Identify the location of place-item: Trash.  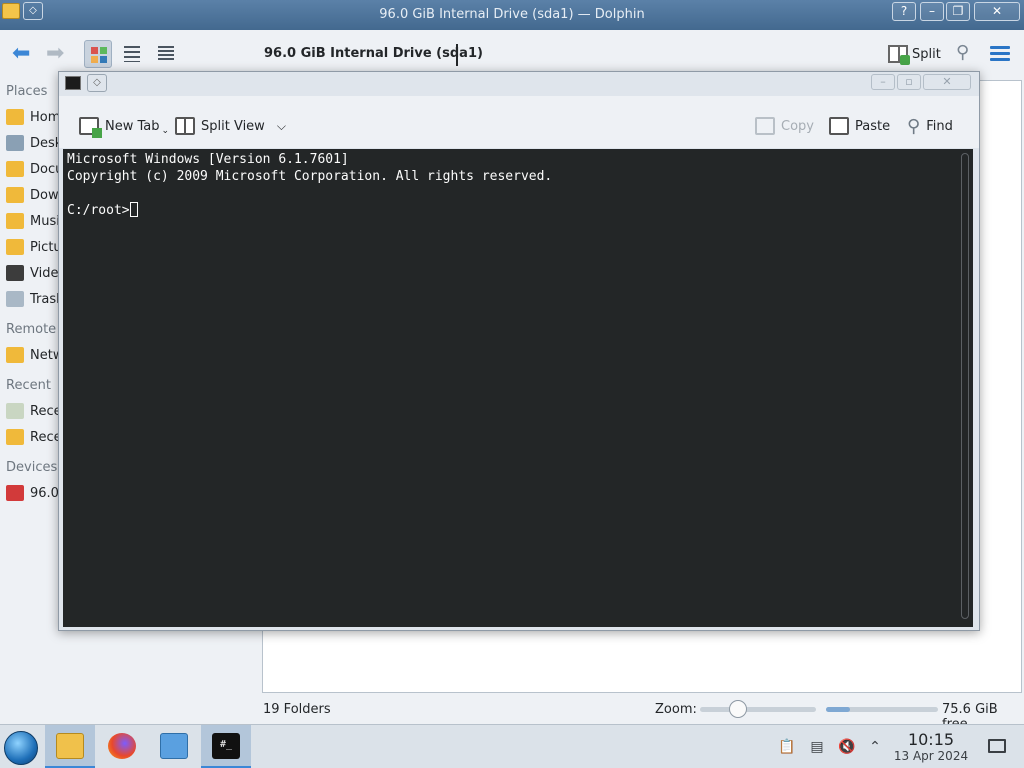
(34, 299).